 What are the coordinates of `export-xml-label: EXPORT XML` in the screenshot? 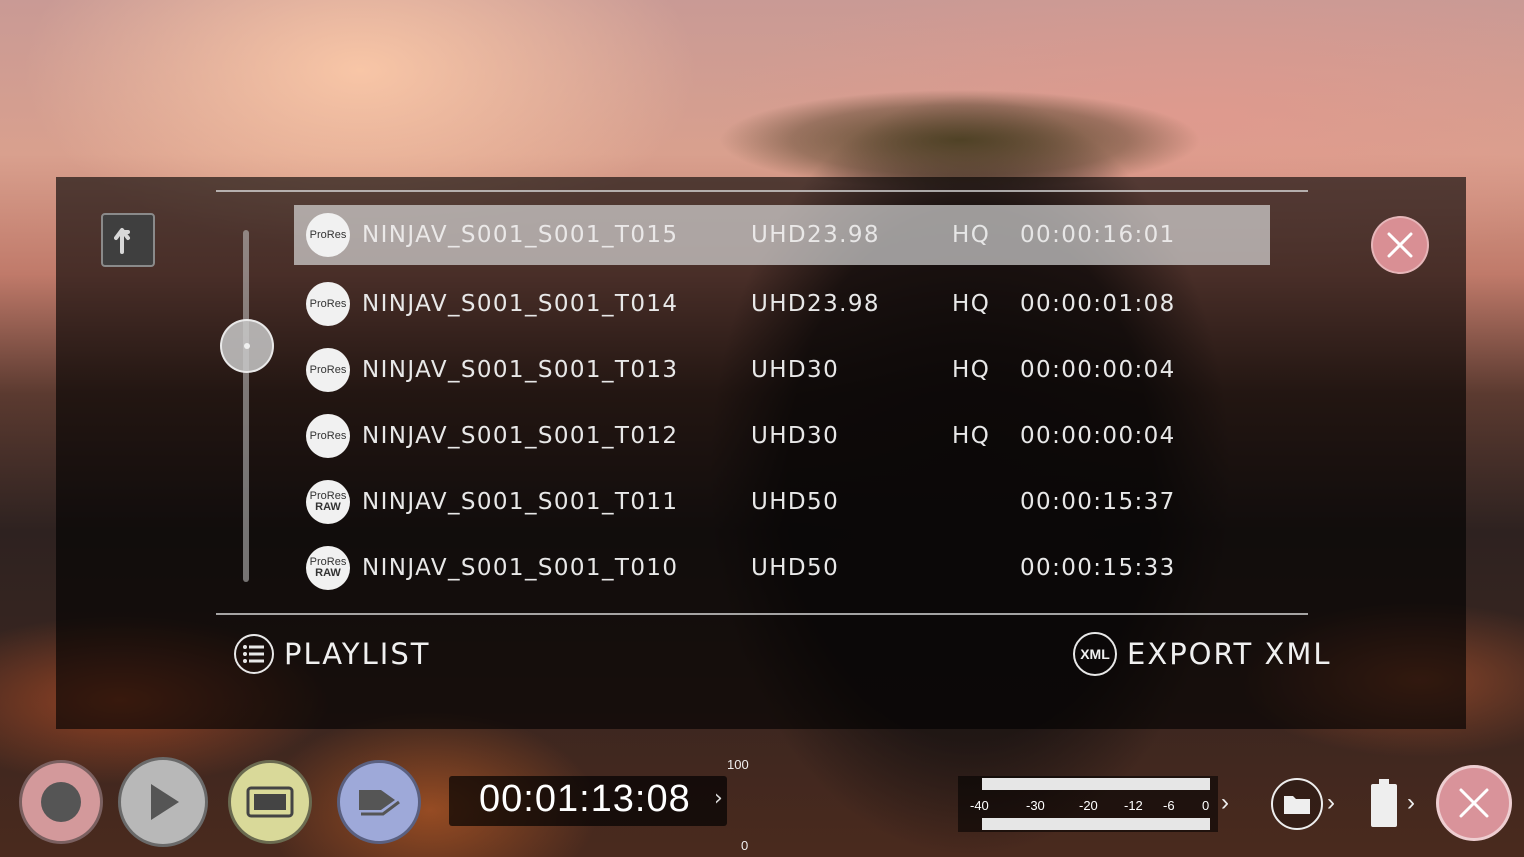 It's located at (1229, 654).